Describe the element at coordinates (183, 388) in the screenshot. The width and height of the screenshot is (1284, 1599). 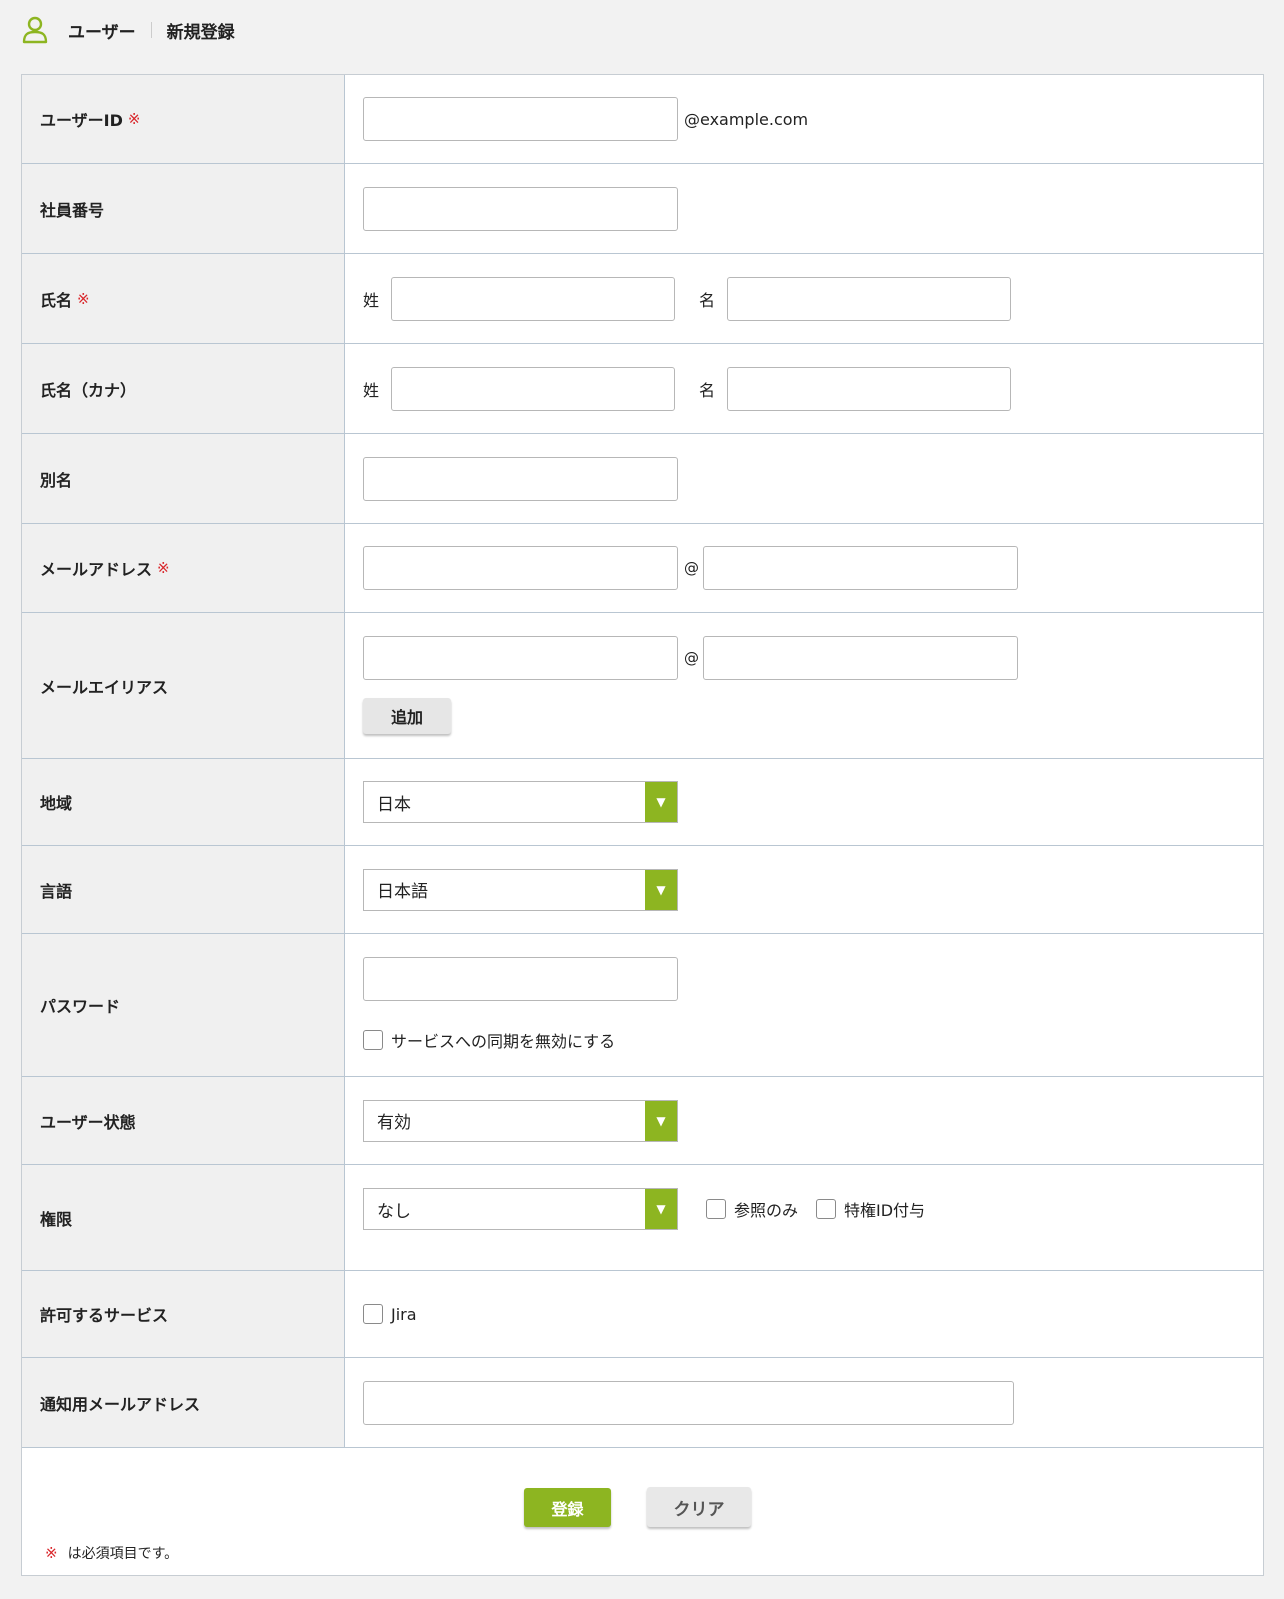
I see `label-name-kana: 氏名（カナ）` at that location.